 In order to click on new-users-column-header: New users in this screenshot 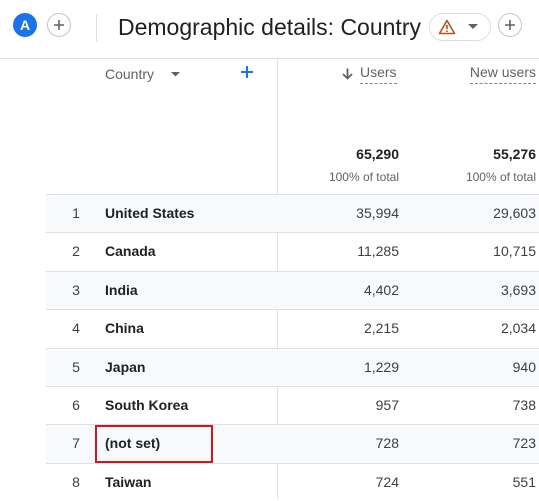, I will do `click(502, 74)`.